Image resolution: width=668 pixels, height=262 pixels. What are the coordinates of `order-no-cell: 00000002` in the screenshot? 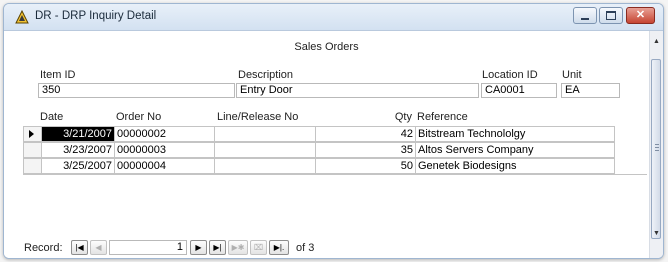 It's located at (164, 134).